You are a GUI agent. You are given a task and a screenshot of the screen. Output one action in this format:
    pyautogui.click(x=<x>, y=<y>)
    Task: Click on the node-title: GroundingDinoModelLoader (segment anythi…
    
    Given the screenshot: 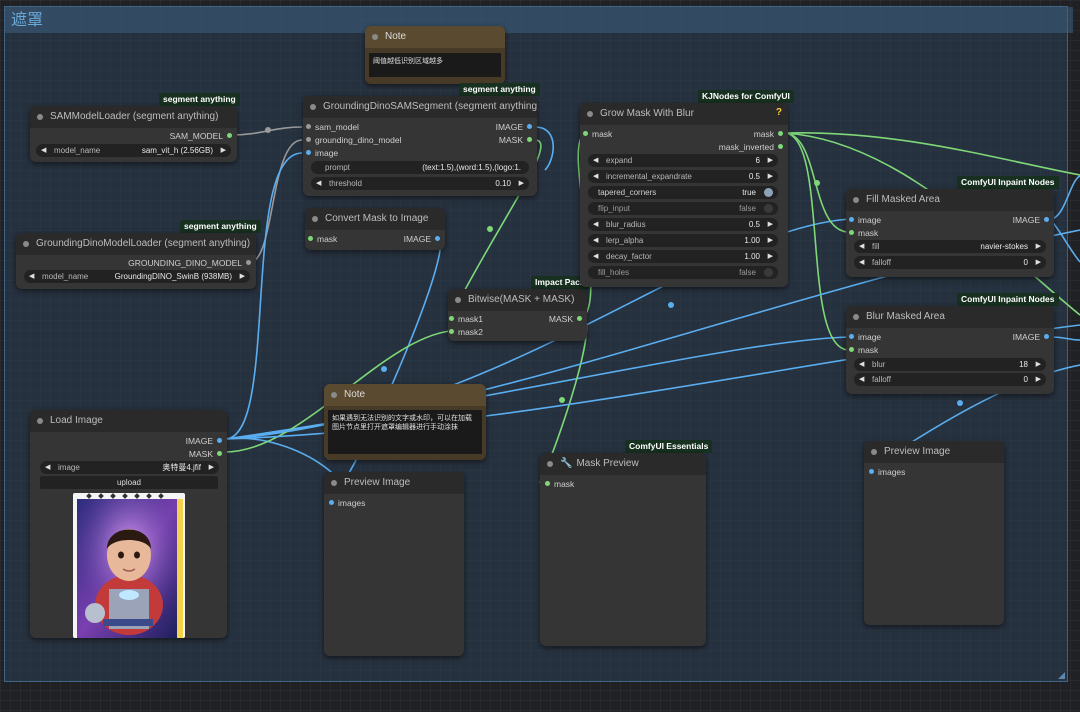 What is the action you would take?
    pyautogui.click(x=136, y=244)
    